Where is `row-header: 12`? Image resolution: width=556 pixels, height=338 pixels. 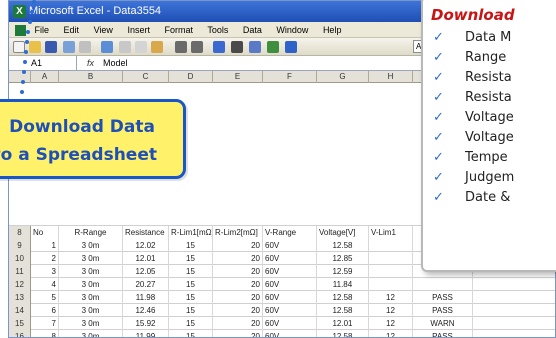 row-header: 12 is located at coordinates (20, 284).